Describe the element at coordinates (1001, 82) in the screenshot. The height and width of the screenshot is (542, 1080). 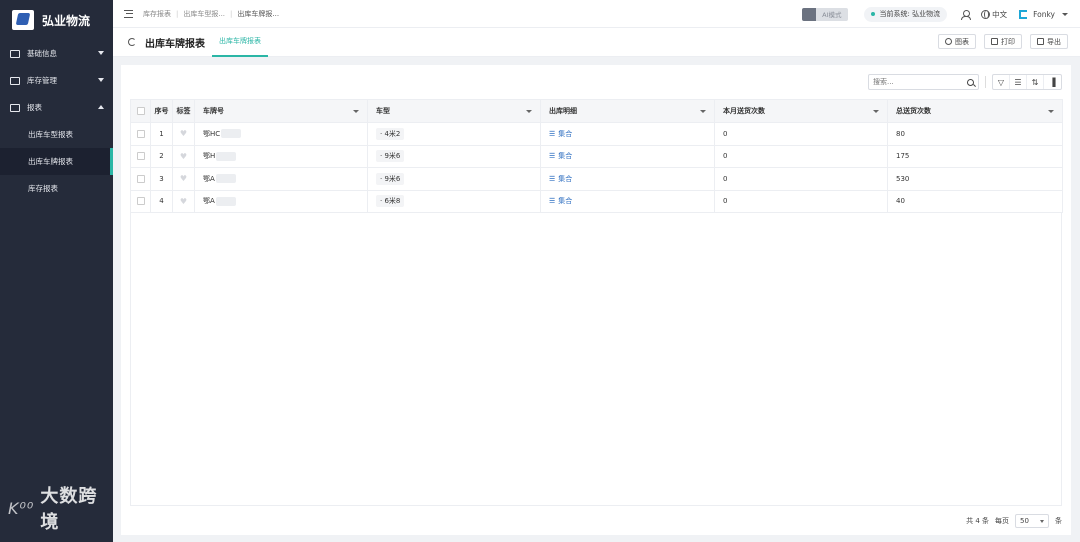
I see `filter-icon: ▽` at that location.